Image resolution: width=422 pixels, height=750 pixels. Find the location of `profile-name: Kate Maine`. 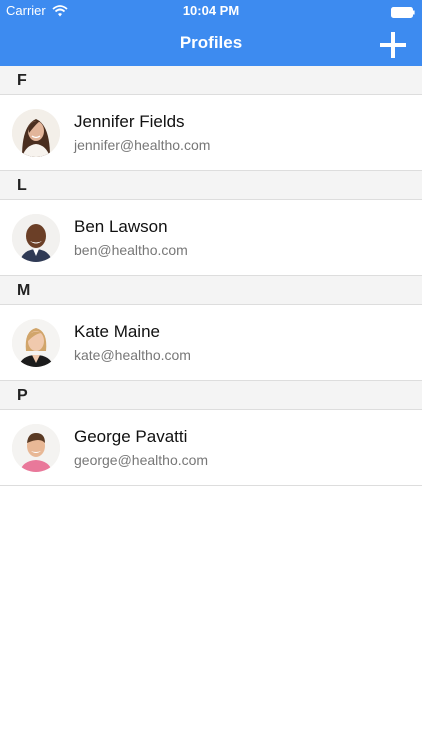

profile-name: Kate Maine is located at coordinates (117, 331).